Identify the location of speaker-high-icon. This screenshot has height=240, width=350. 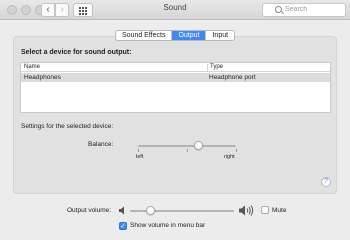
(246, 210).